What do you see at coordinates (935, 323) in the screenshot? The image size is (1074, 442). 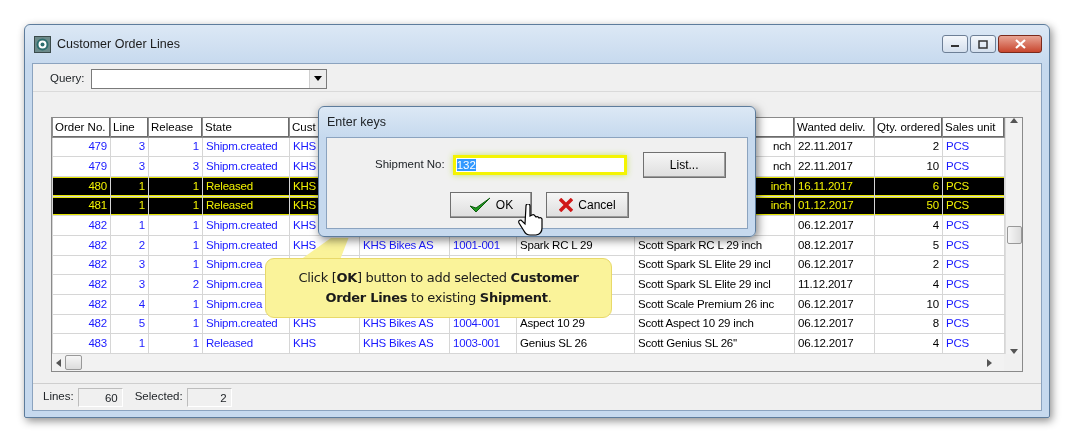 I see `cell-text: 8` at bounding box center [935, 323].